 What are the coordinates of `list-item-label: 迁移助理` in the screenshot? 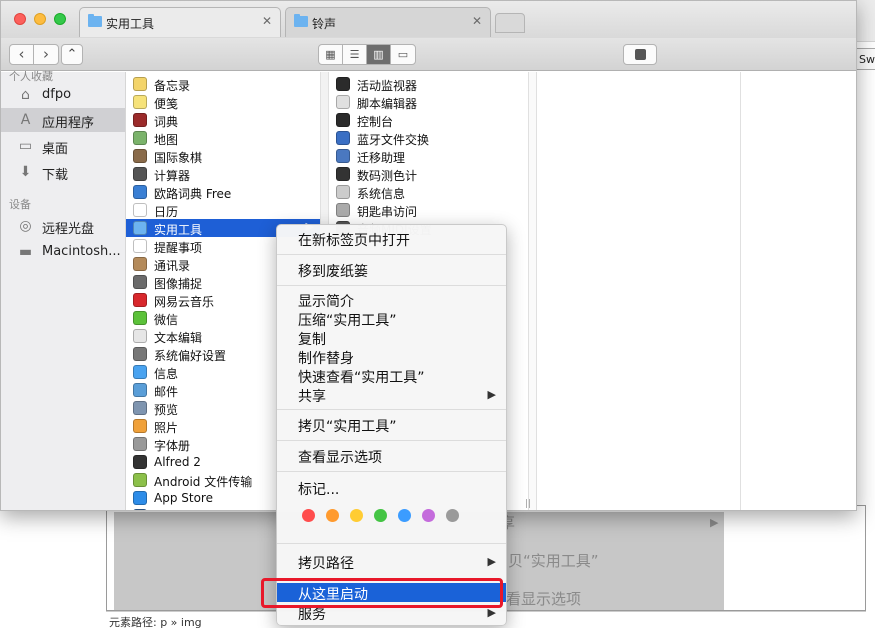 It's located at (381, 158).